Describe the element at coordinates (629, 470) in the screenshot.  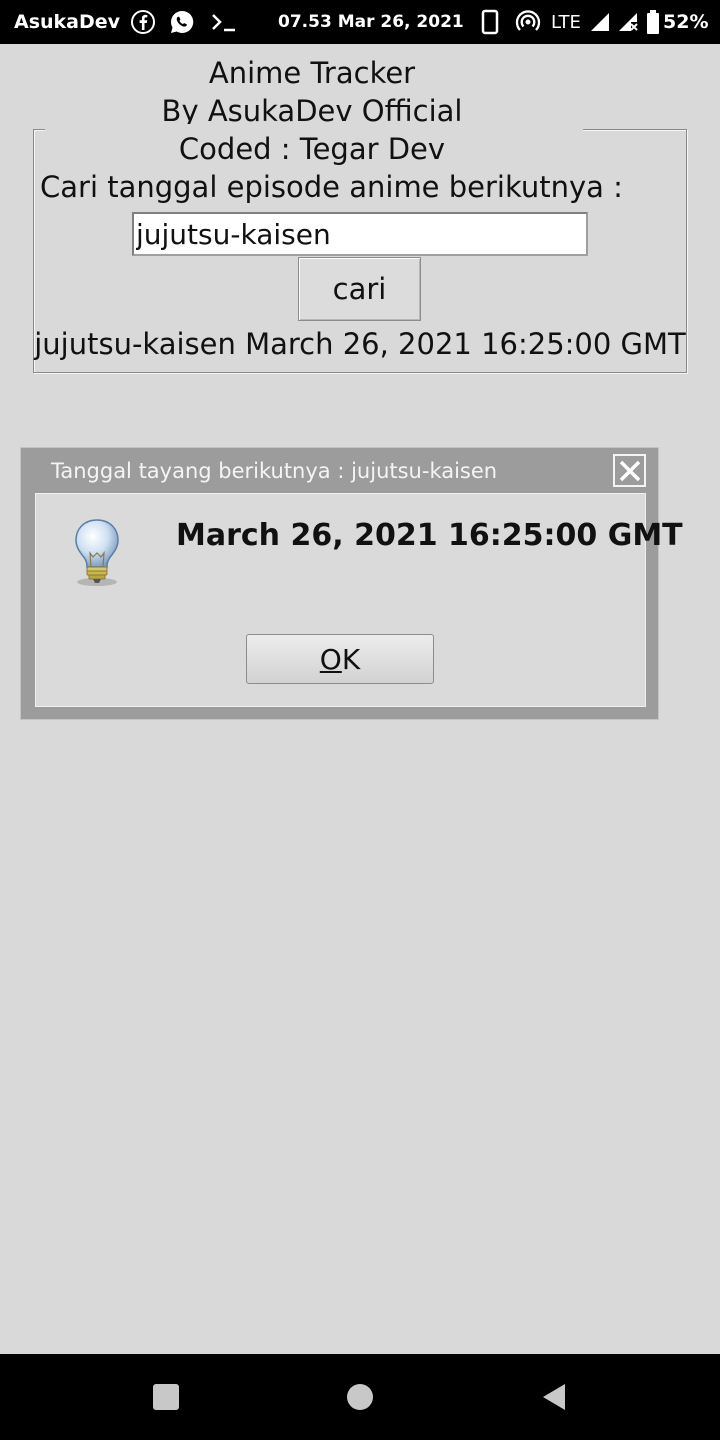
I see `close-icon` at that location.